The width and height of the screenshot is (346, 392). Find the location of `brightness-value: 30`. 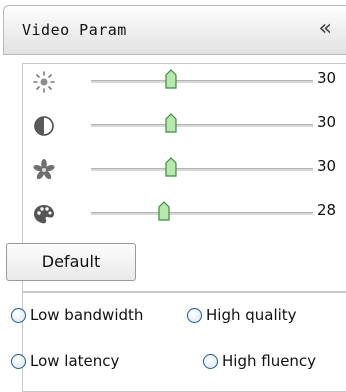

brightness-value: 30 is located at coordinates (327, 78).